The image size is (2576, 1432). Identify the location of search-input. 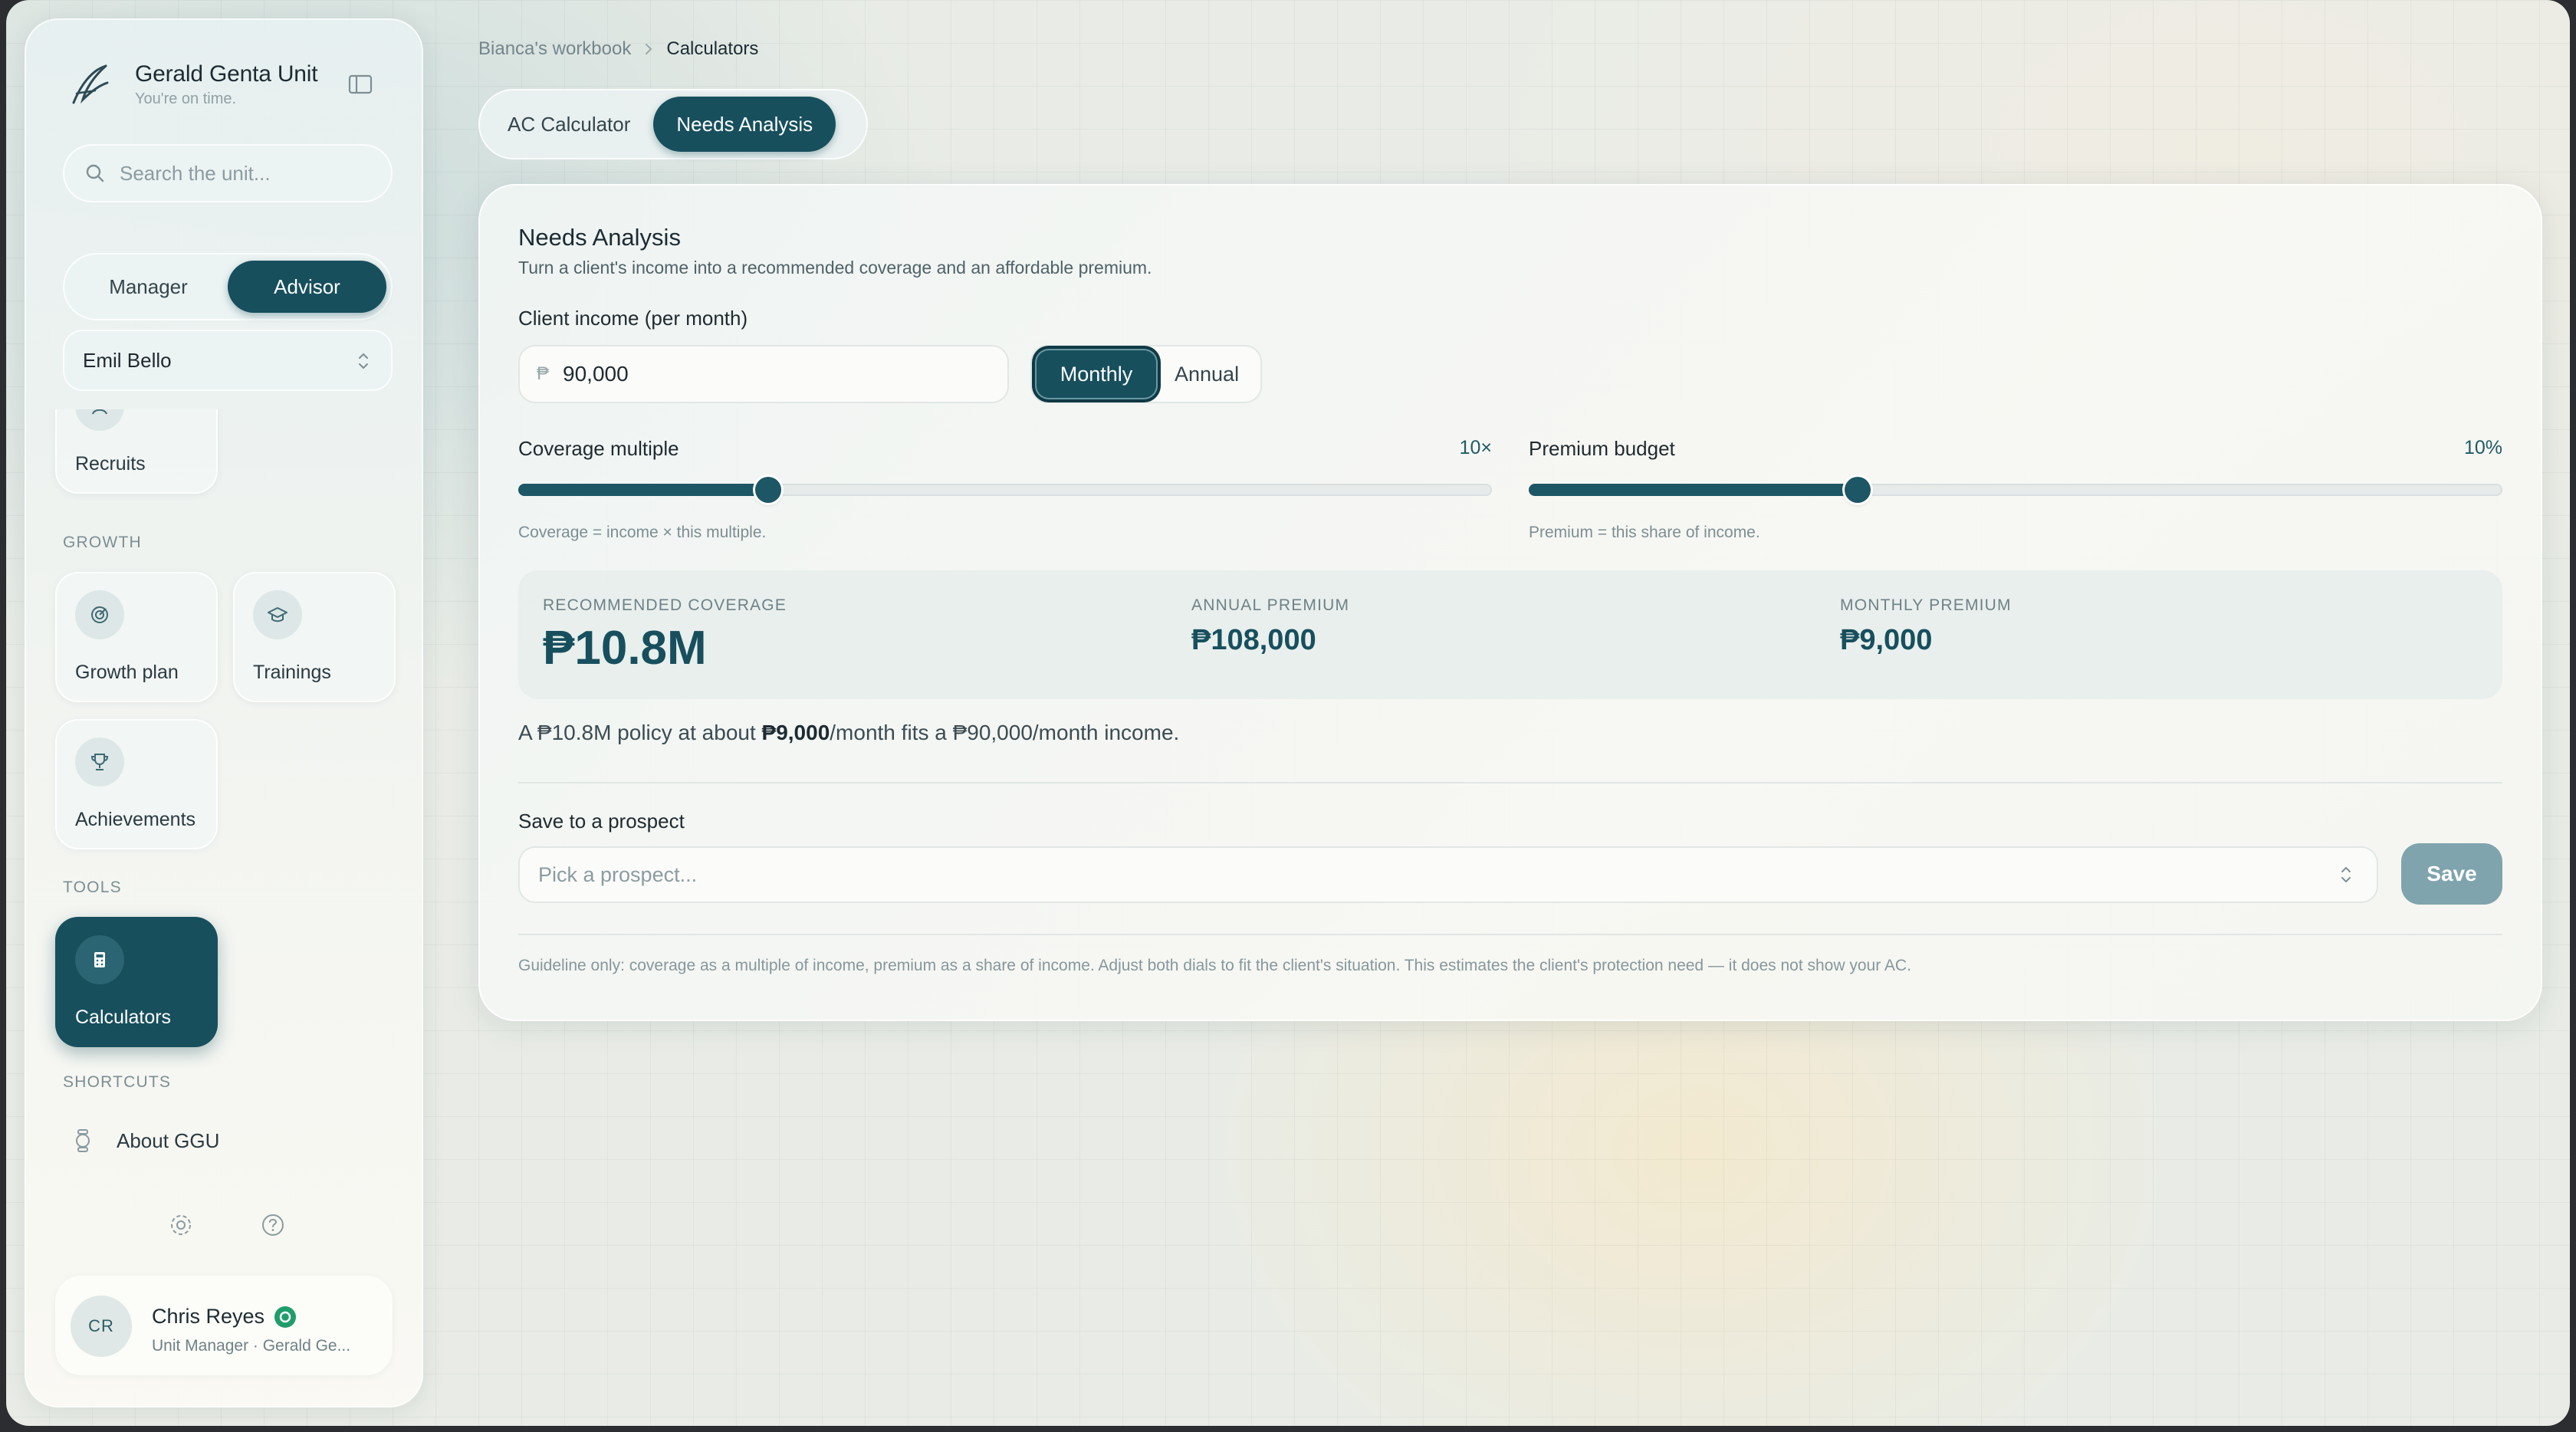
(250, 173).